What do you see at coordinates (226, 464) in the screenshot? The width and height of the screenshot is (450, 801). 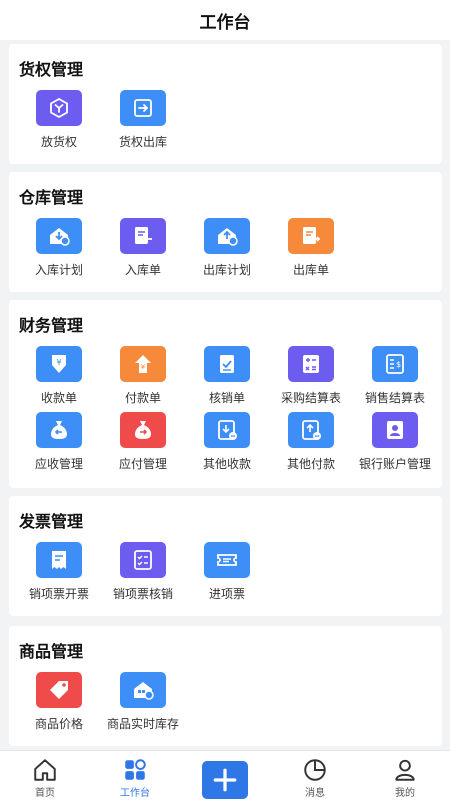 I see `item-label: 其他收款` at bounding box center [226, 464].